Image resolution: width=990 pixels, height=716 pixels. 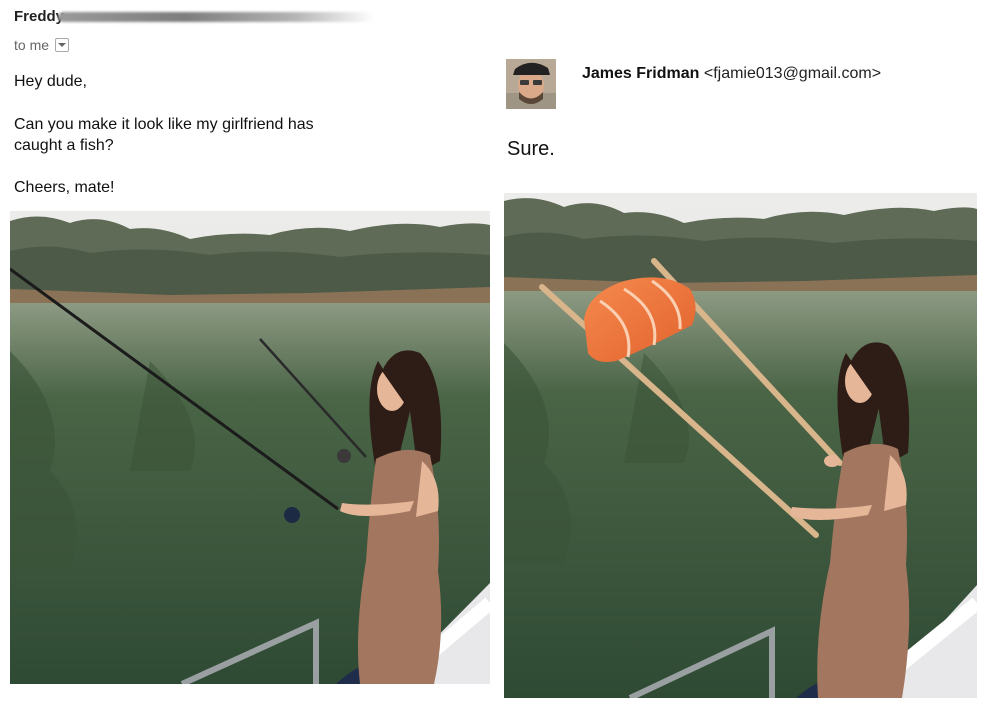 I want to click on reply-sender-name: James Fridman, so click(x=640, y=73).